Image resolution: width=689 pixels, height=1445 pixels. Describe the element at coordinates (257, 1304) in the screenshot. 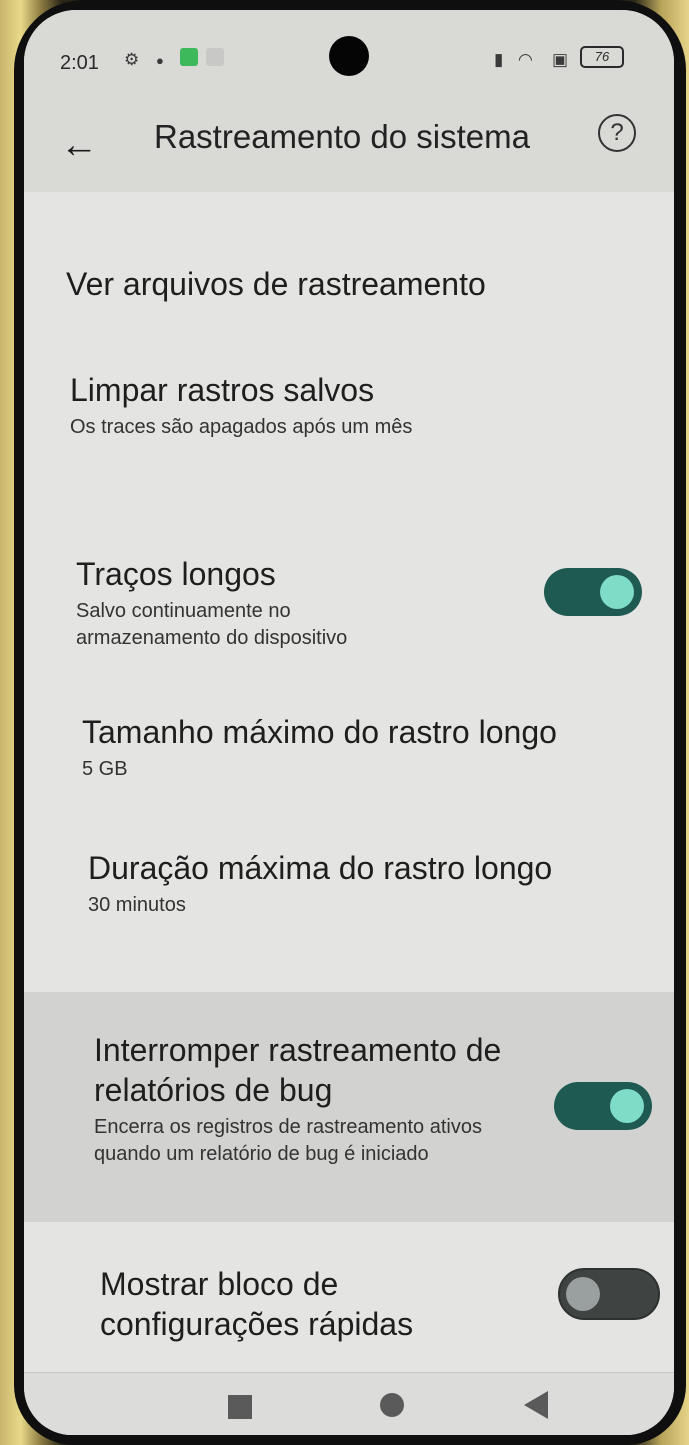

I see `pref-title: Mostrar bloco de configurações rápidas` at that location.